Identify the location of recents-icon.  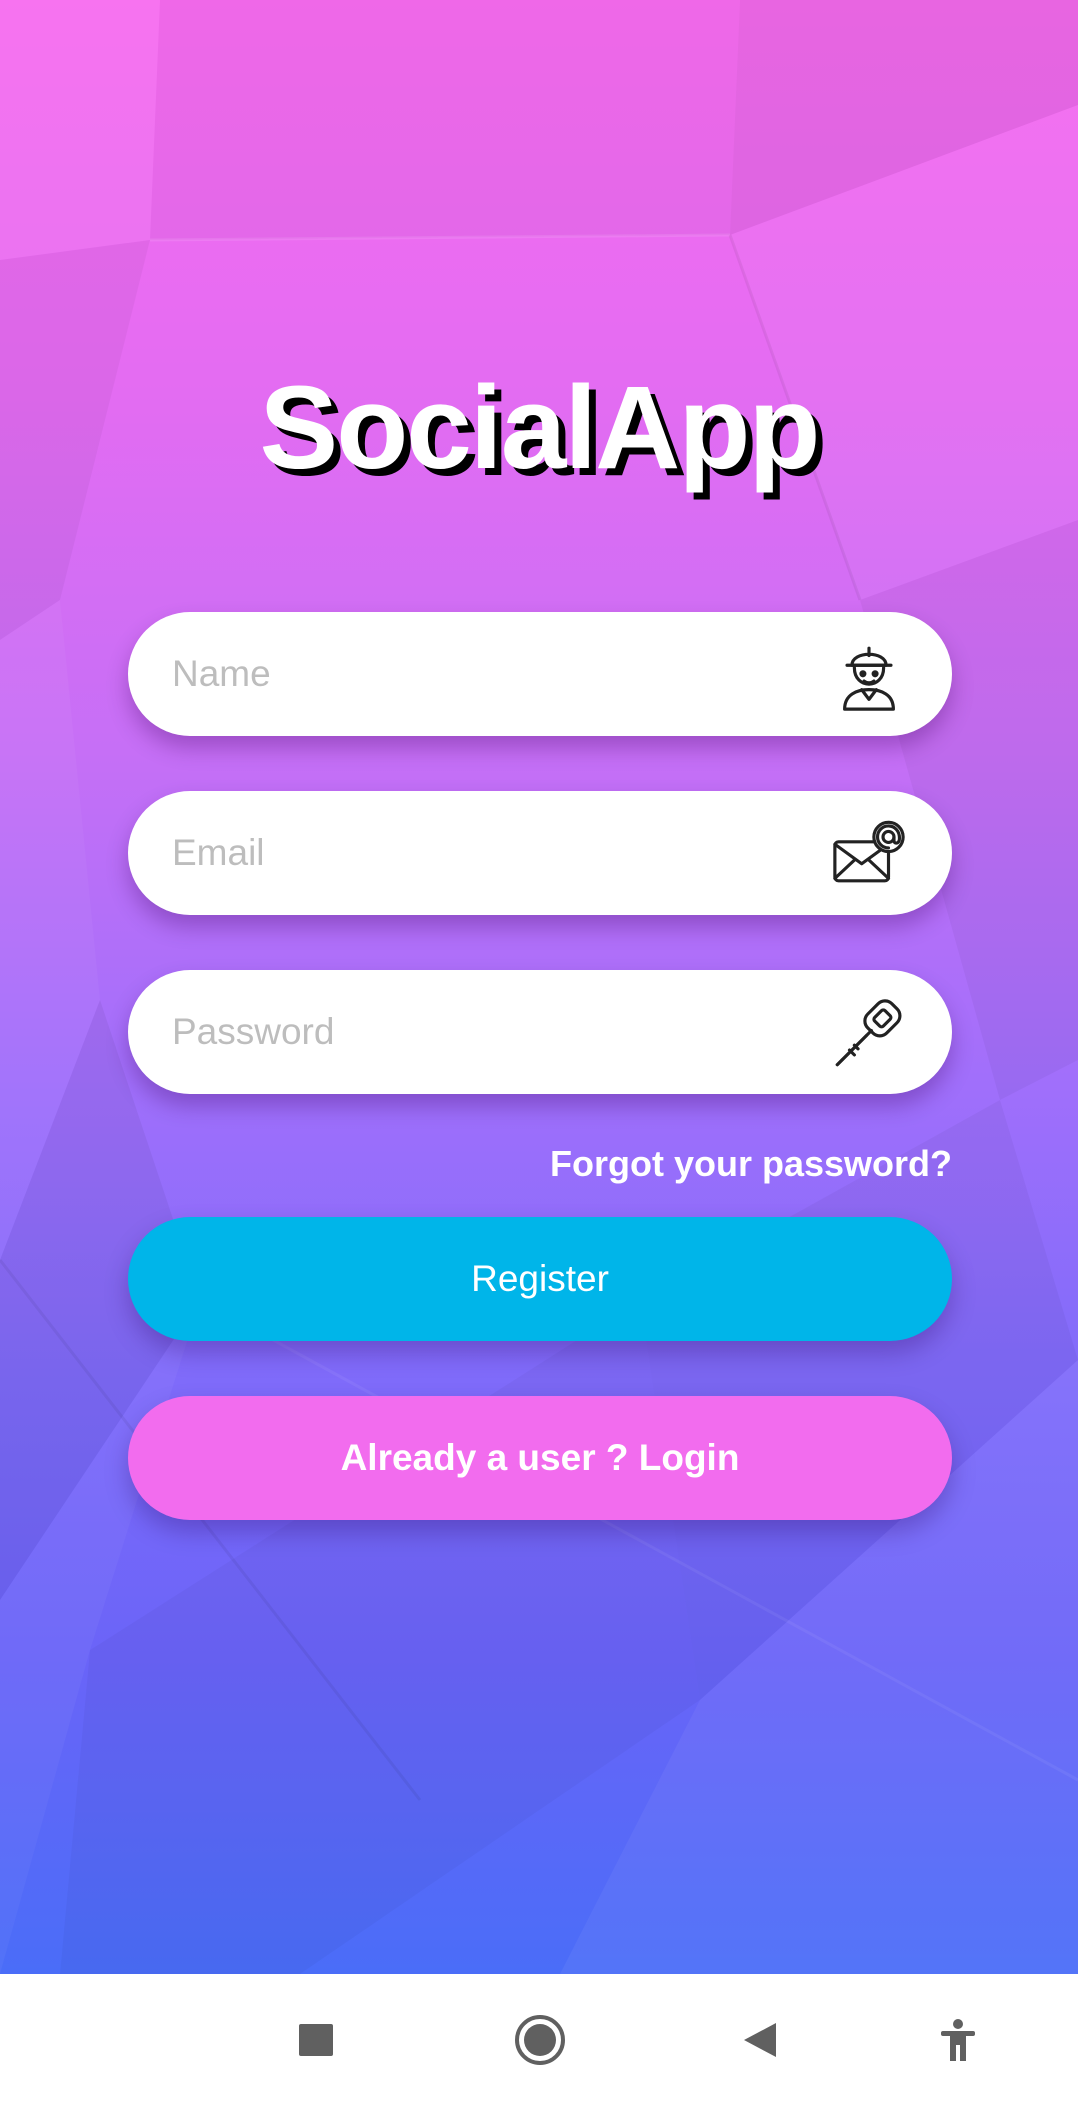
(316, 2040).